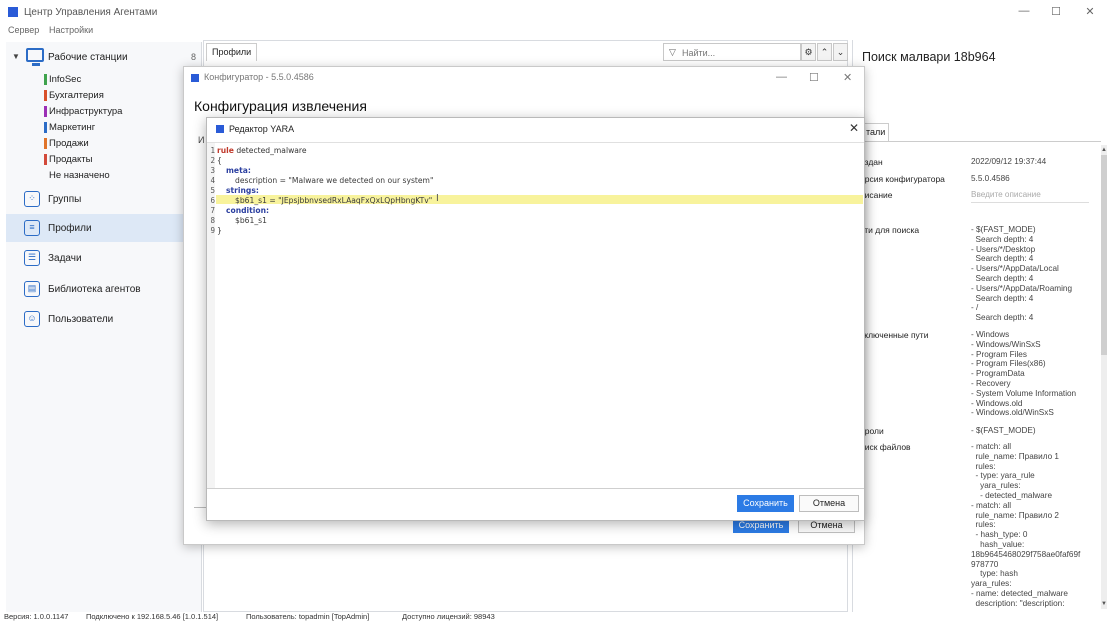 Image resolution: width=1107 pixels, height=623 pixels. I want to click on chevron-up-icon: ⌃, so click(824, 52).